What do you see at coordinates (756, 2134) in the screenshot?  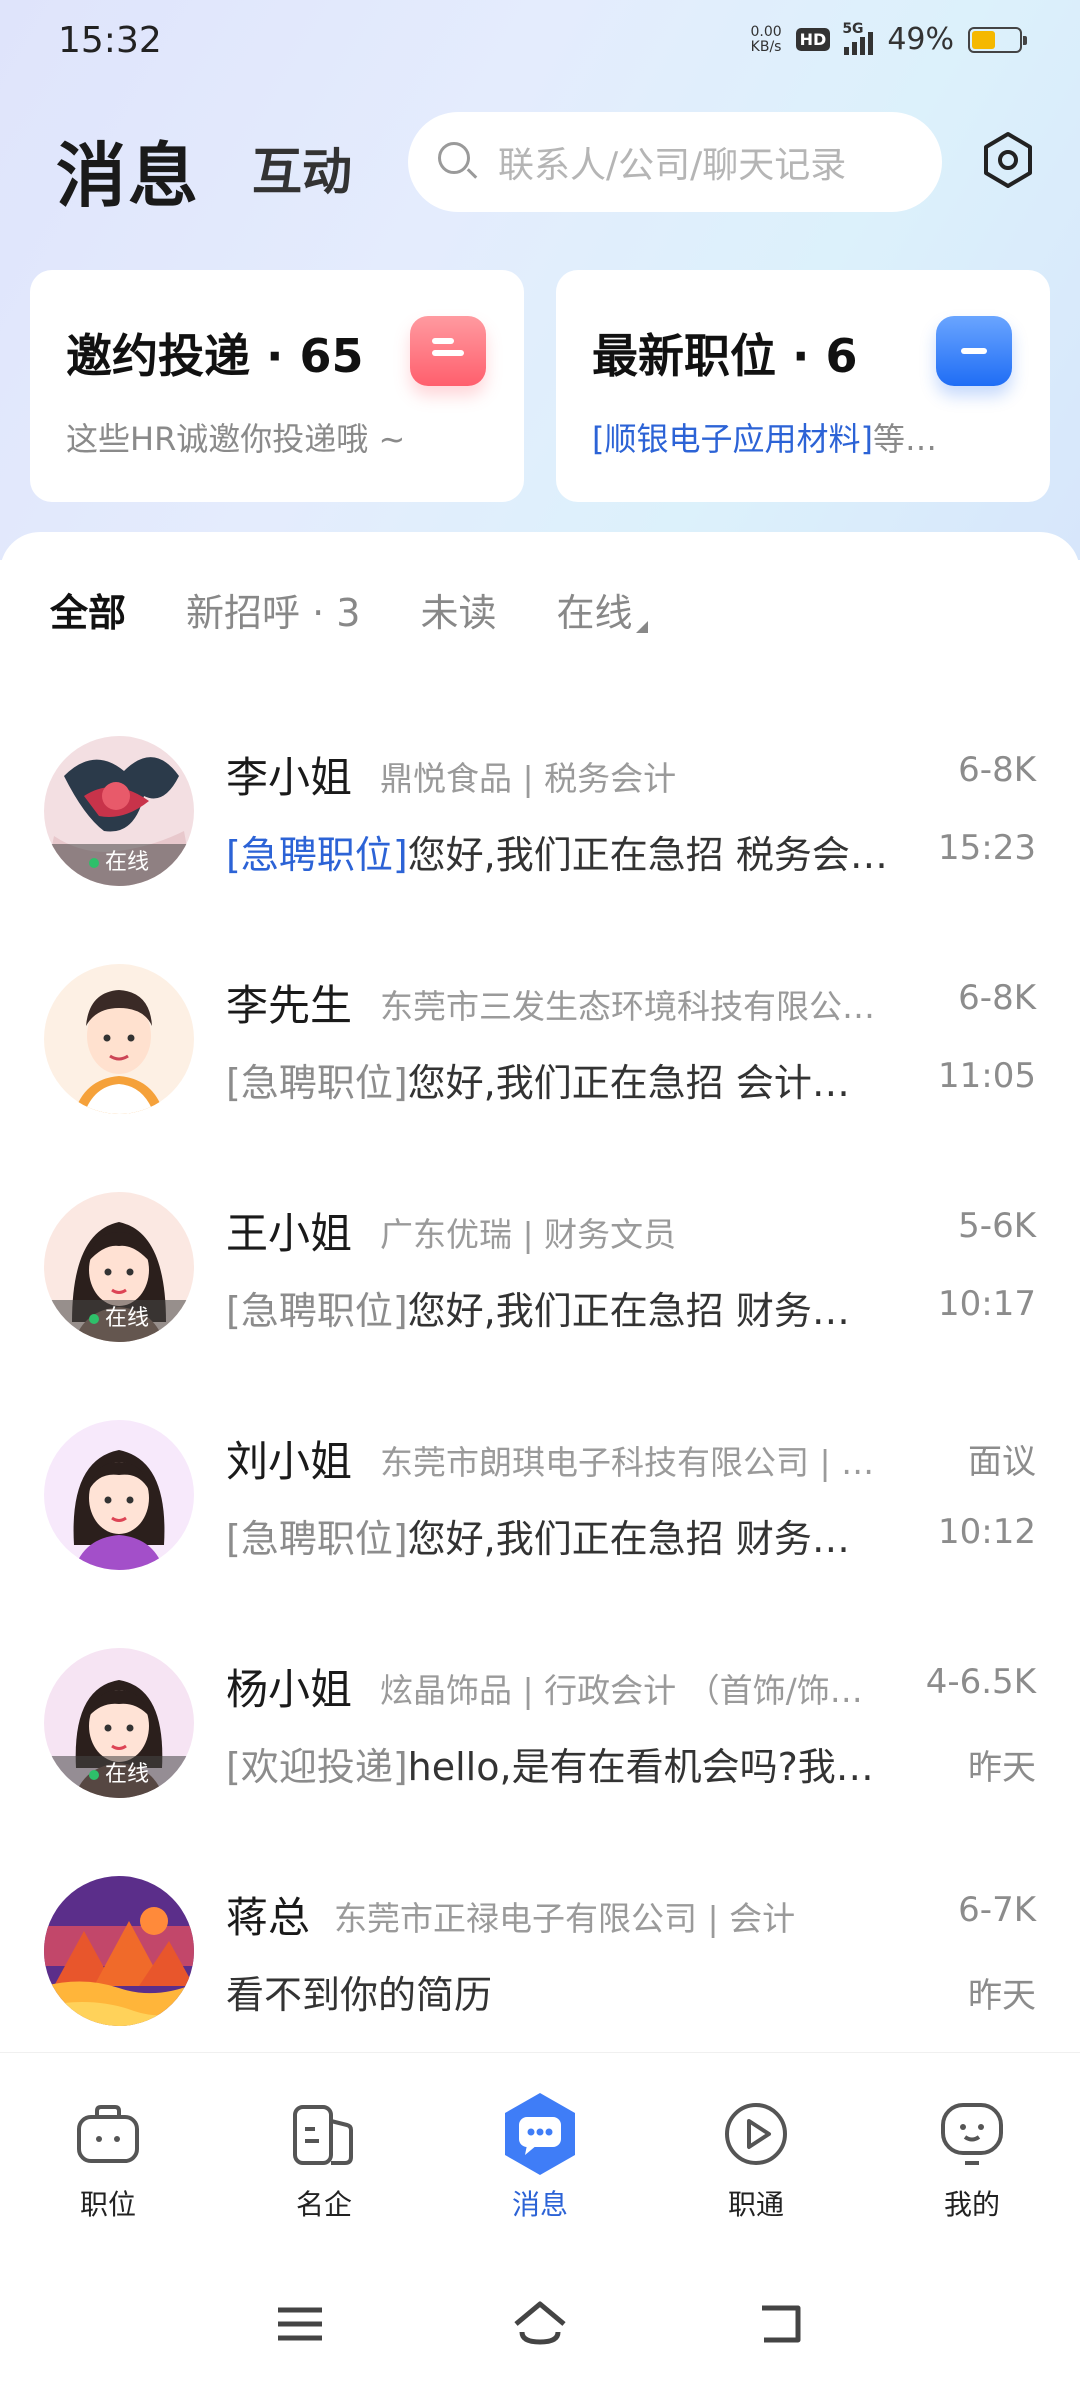 I see `play-icon` at bounding box center [756, 2134].